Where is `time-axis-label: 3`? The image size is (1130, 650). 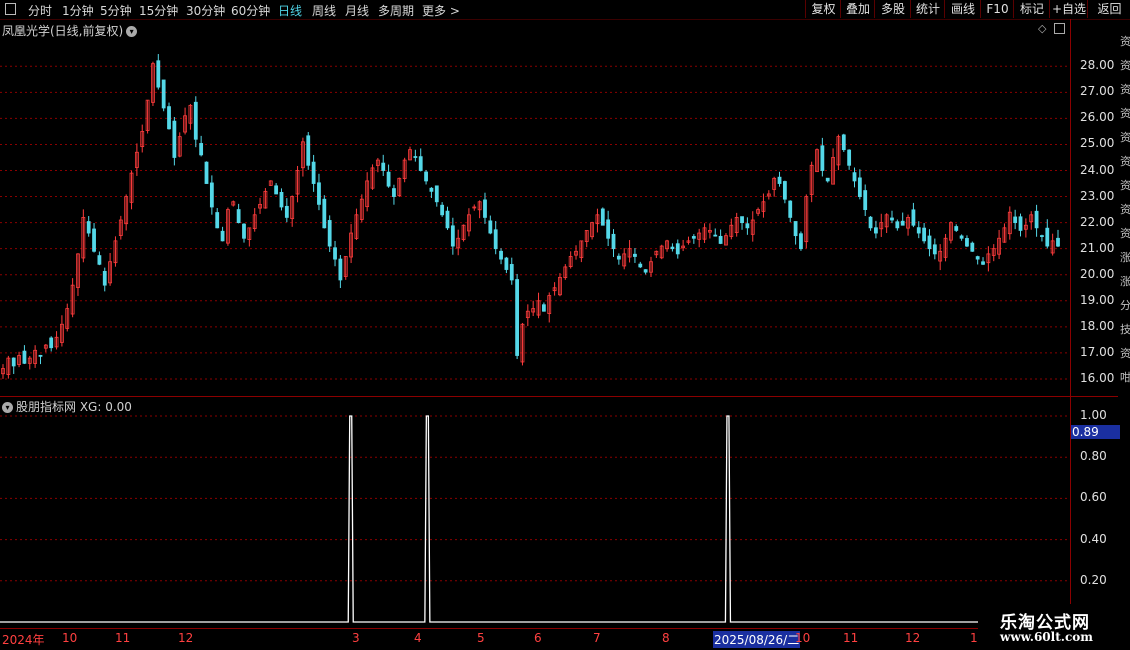
time-axis-label: 3 is located at coordinates (356, 638).